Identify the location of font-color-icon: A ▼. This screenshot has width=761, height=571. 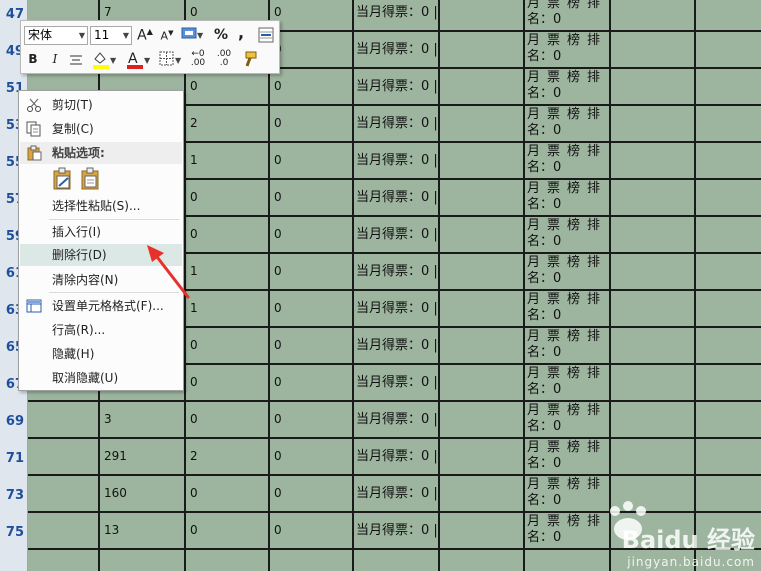
(138, 61).